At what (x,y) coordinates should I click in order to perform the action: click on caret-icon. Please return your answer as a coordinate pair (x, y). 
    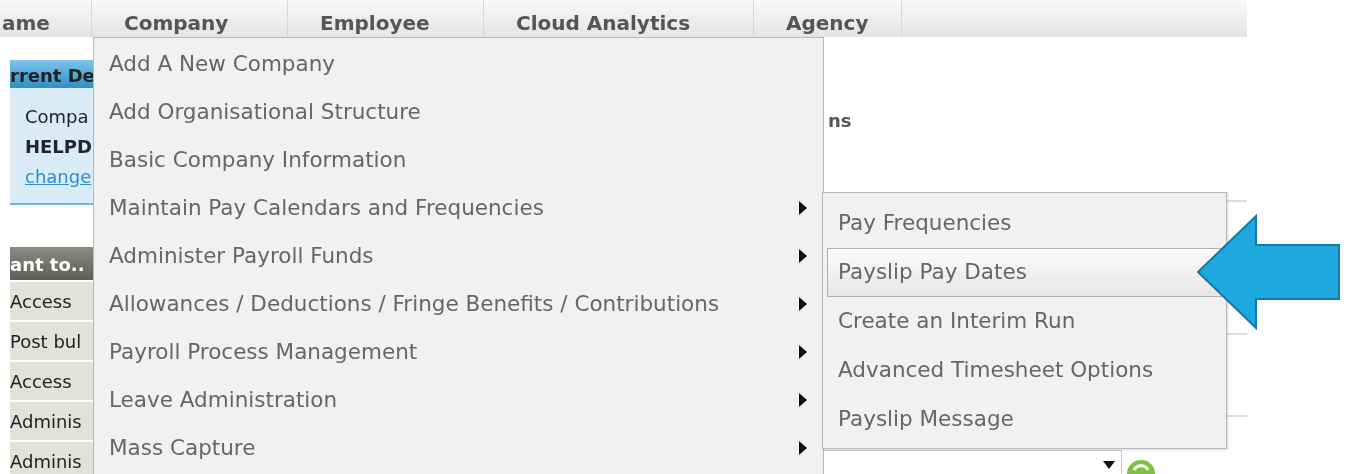
    Looking at the image, I should click on (1109, 465).